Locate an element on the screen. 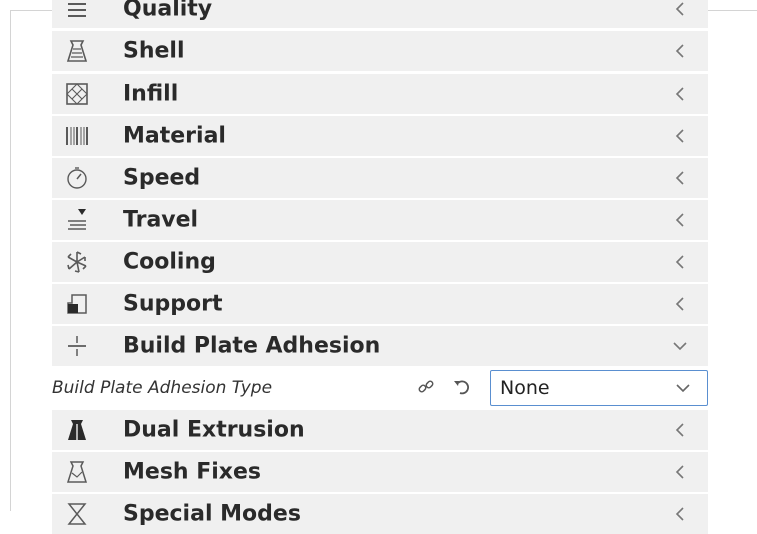 Image resolution: width=757 pixels, height=534 pixels. category-support: Support is located at coordinates (380, 304).